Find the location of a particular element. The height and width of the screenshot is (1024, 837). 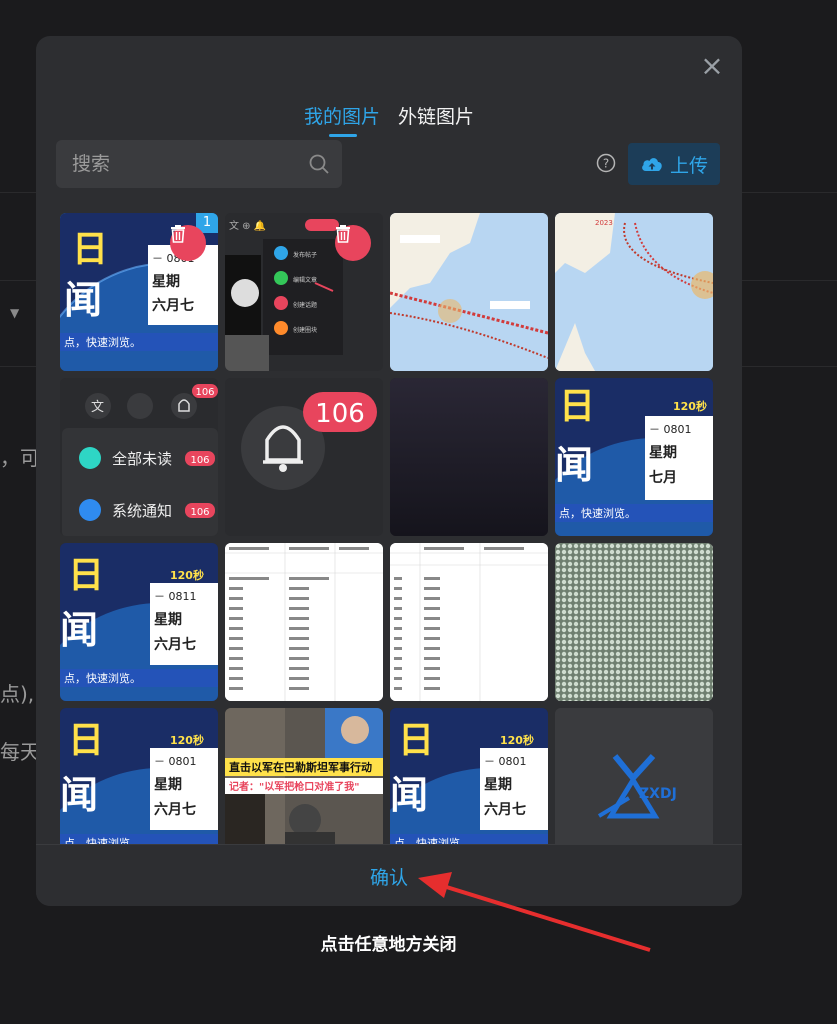

search-input is located at coordinates (199, 164).